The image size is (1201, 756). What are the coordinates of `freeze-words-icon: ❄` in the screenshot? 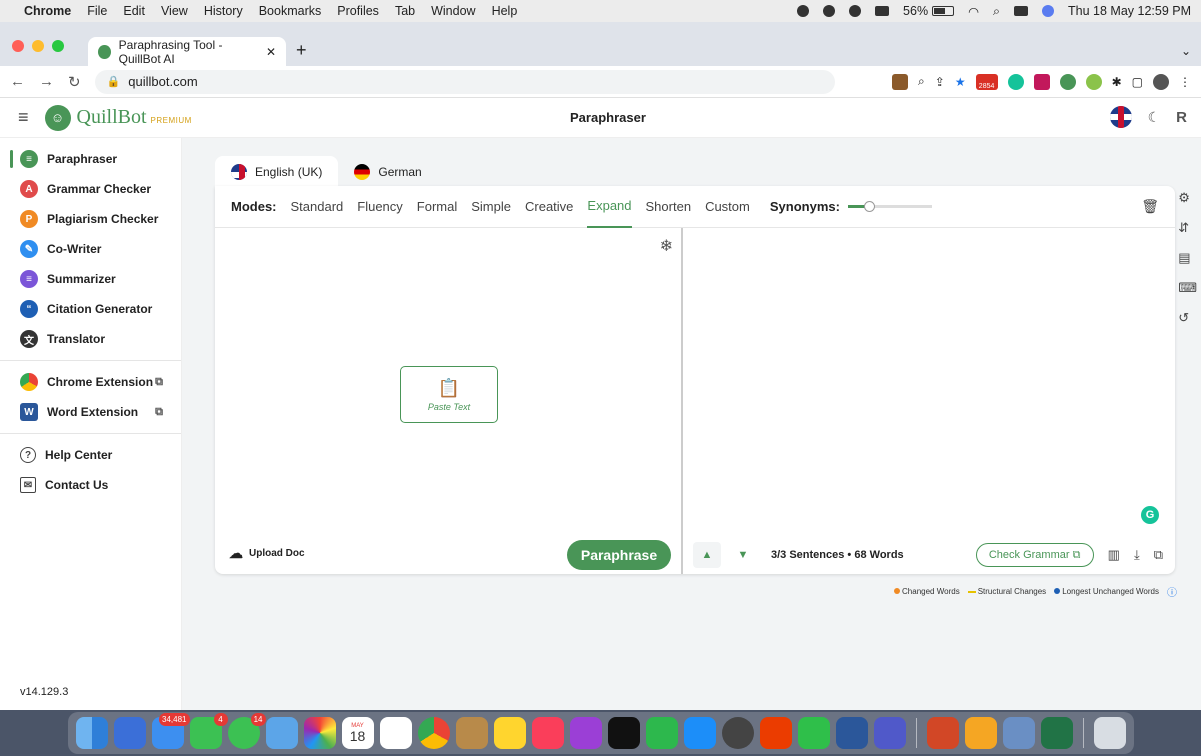 It's located at (666, 246).